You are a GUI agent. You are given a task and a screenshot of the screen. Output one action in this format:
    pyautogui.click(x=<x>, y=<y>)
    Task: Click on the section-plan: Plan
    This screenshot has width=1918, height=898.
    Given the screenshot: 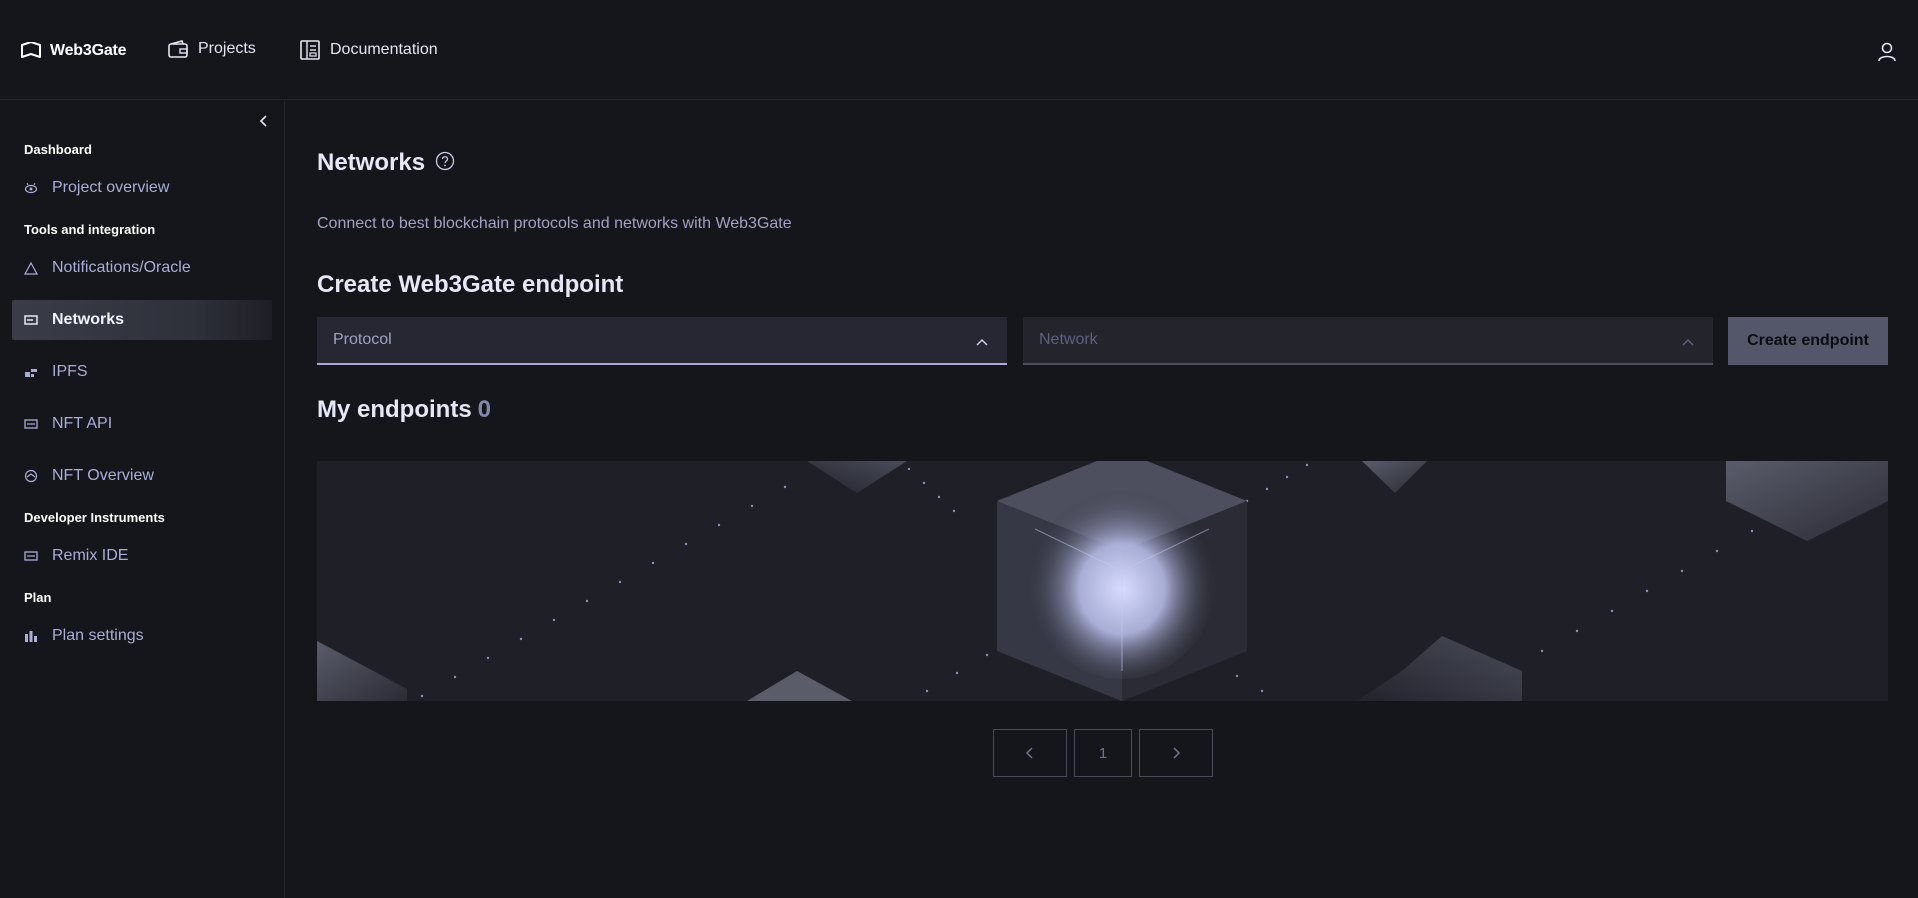 What is the action you would take?
    pyautogui.click(x=38, y=597)
    